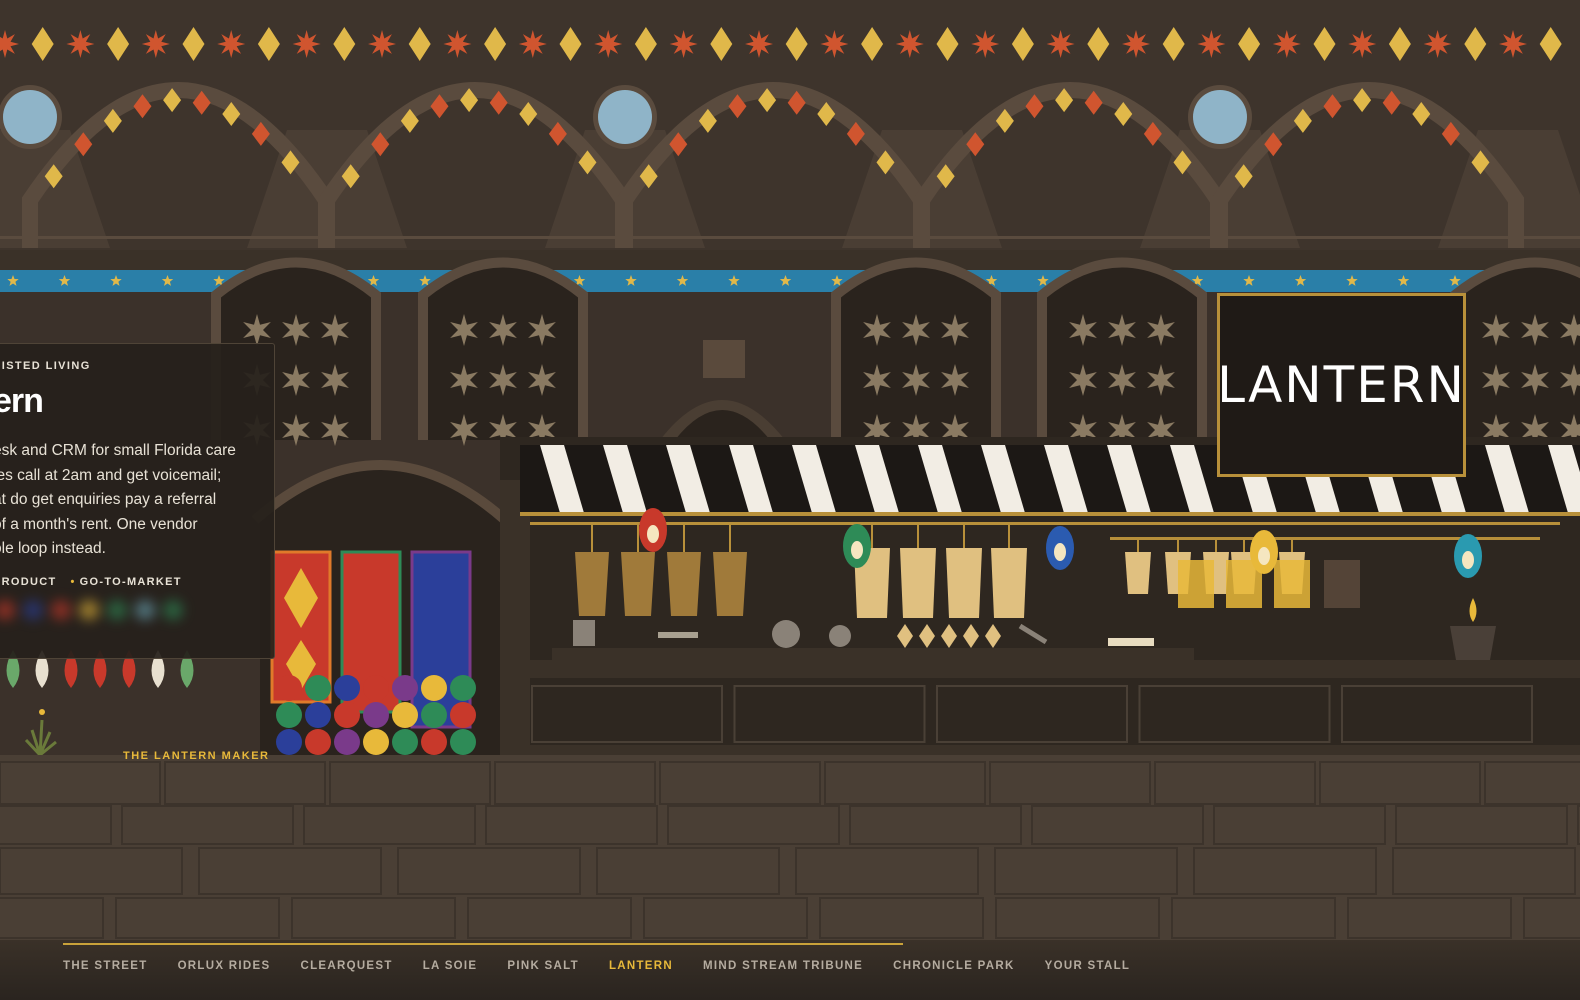  I want to click on nav-item-pink-salt: PINK SALT, so click(543, 966).